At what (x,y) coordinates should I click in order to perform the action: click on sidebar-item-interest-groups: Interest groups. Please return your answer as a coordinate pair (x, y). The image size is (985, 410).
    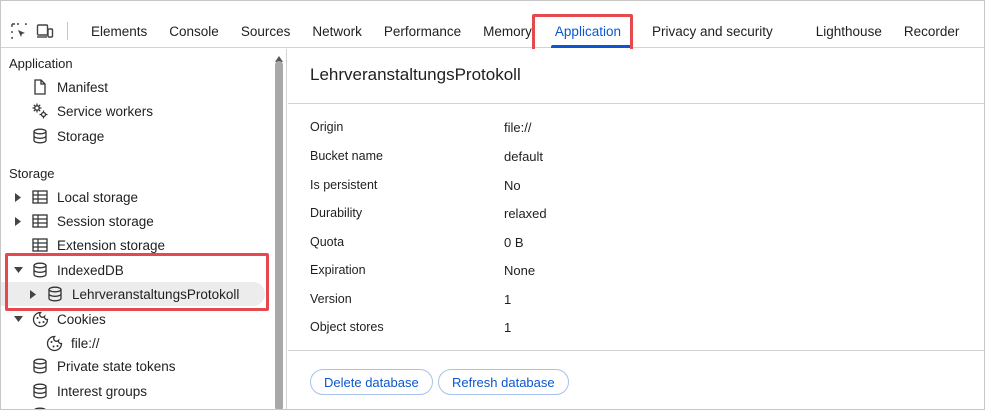
    Looking at the image, I should click on (136, 391).